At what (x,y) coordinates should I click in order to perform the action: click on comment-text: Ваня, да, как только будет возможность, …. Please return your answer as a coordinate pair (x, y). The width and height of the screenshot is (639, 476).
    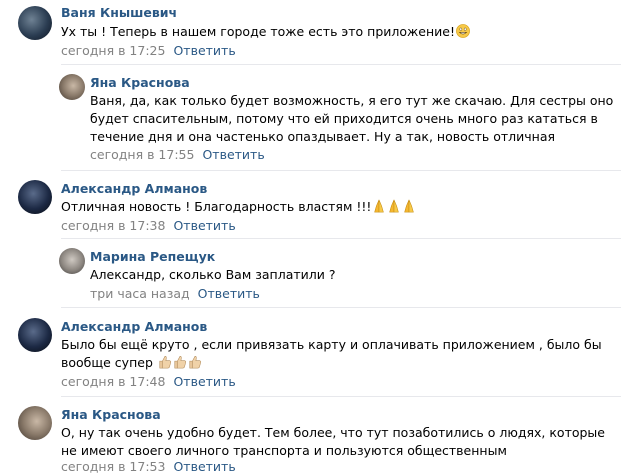
    Looking at the image, I should click on (352, 118).